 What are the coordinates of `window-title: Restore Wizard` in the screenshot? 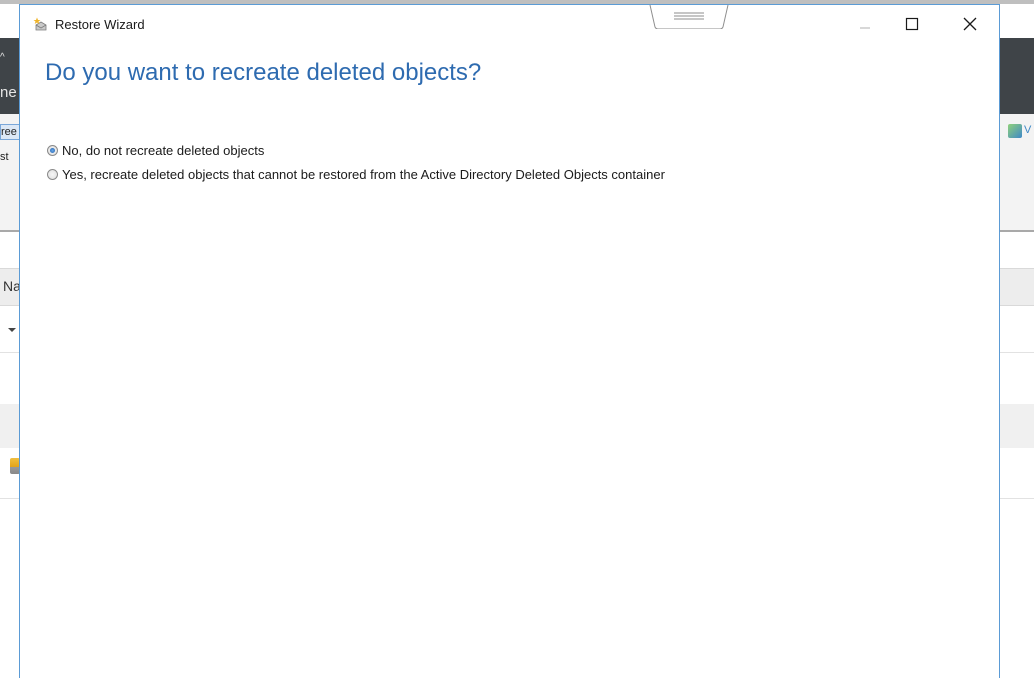 It's located at (100, 24).